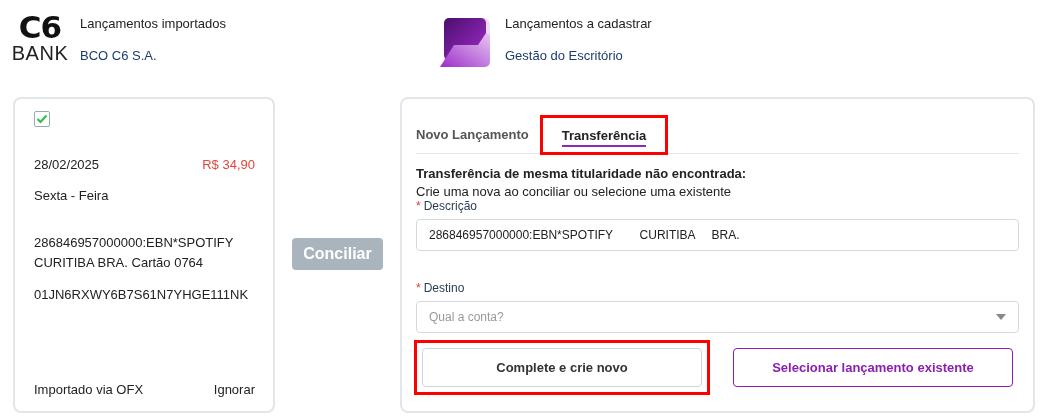  What do you see at coordinates (40, 39) in the screenshot?
I see `bank-logo: C6 BANK` at bounding box center [40, 39].